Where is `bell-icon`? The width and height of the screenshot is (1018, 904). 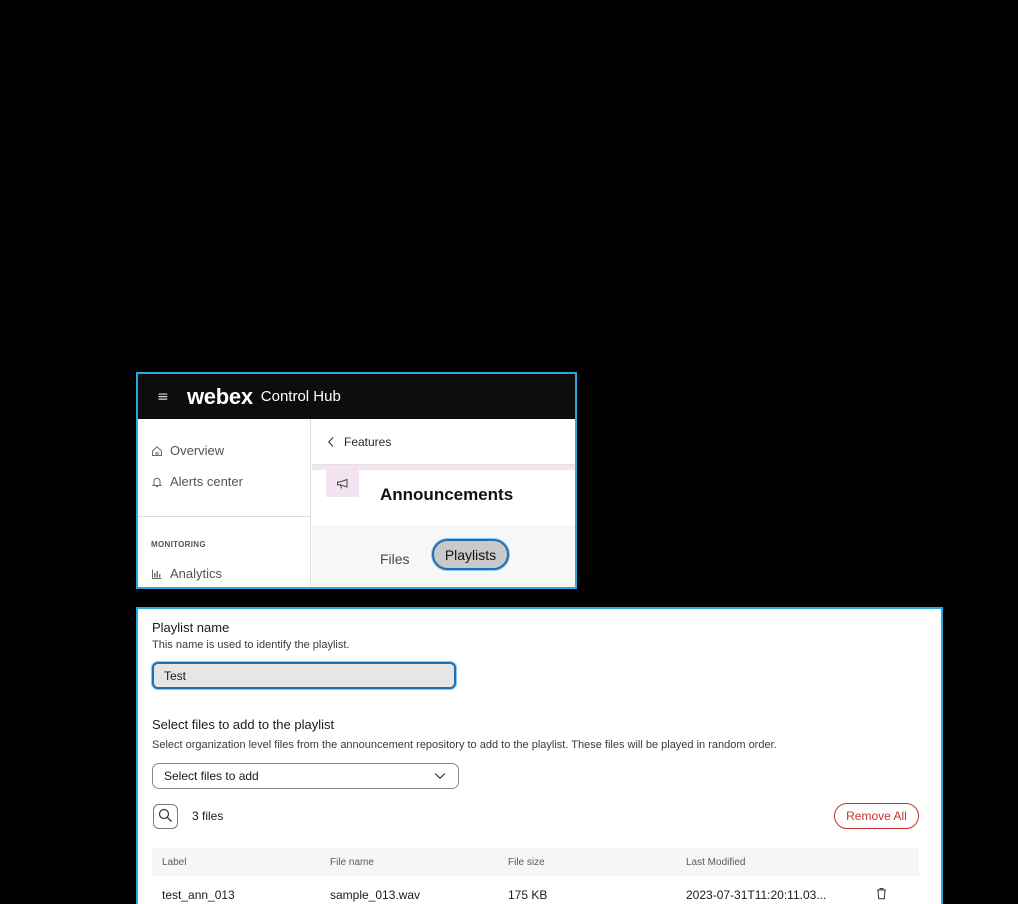 bell-icon is located at coordinates (157, 482).